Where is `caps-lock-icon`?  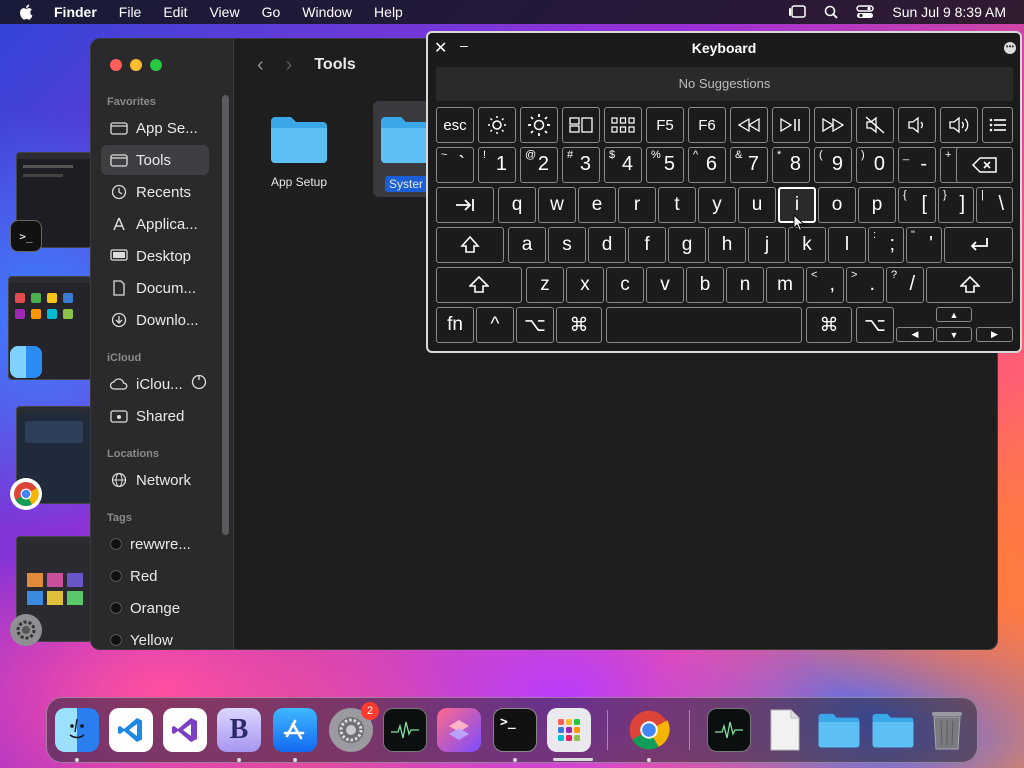 caps-lock-icon is located at coordinates (470, 245).